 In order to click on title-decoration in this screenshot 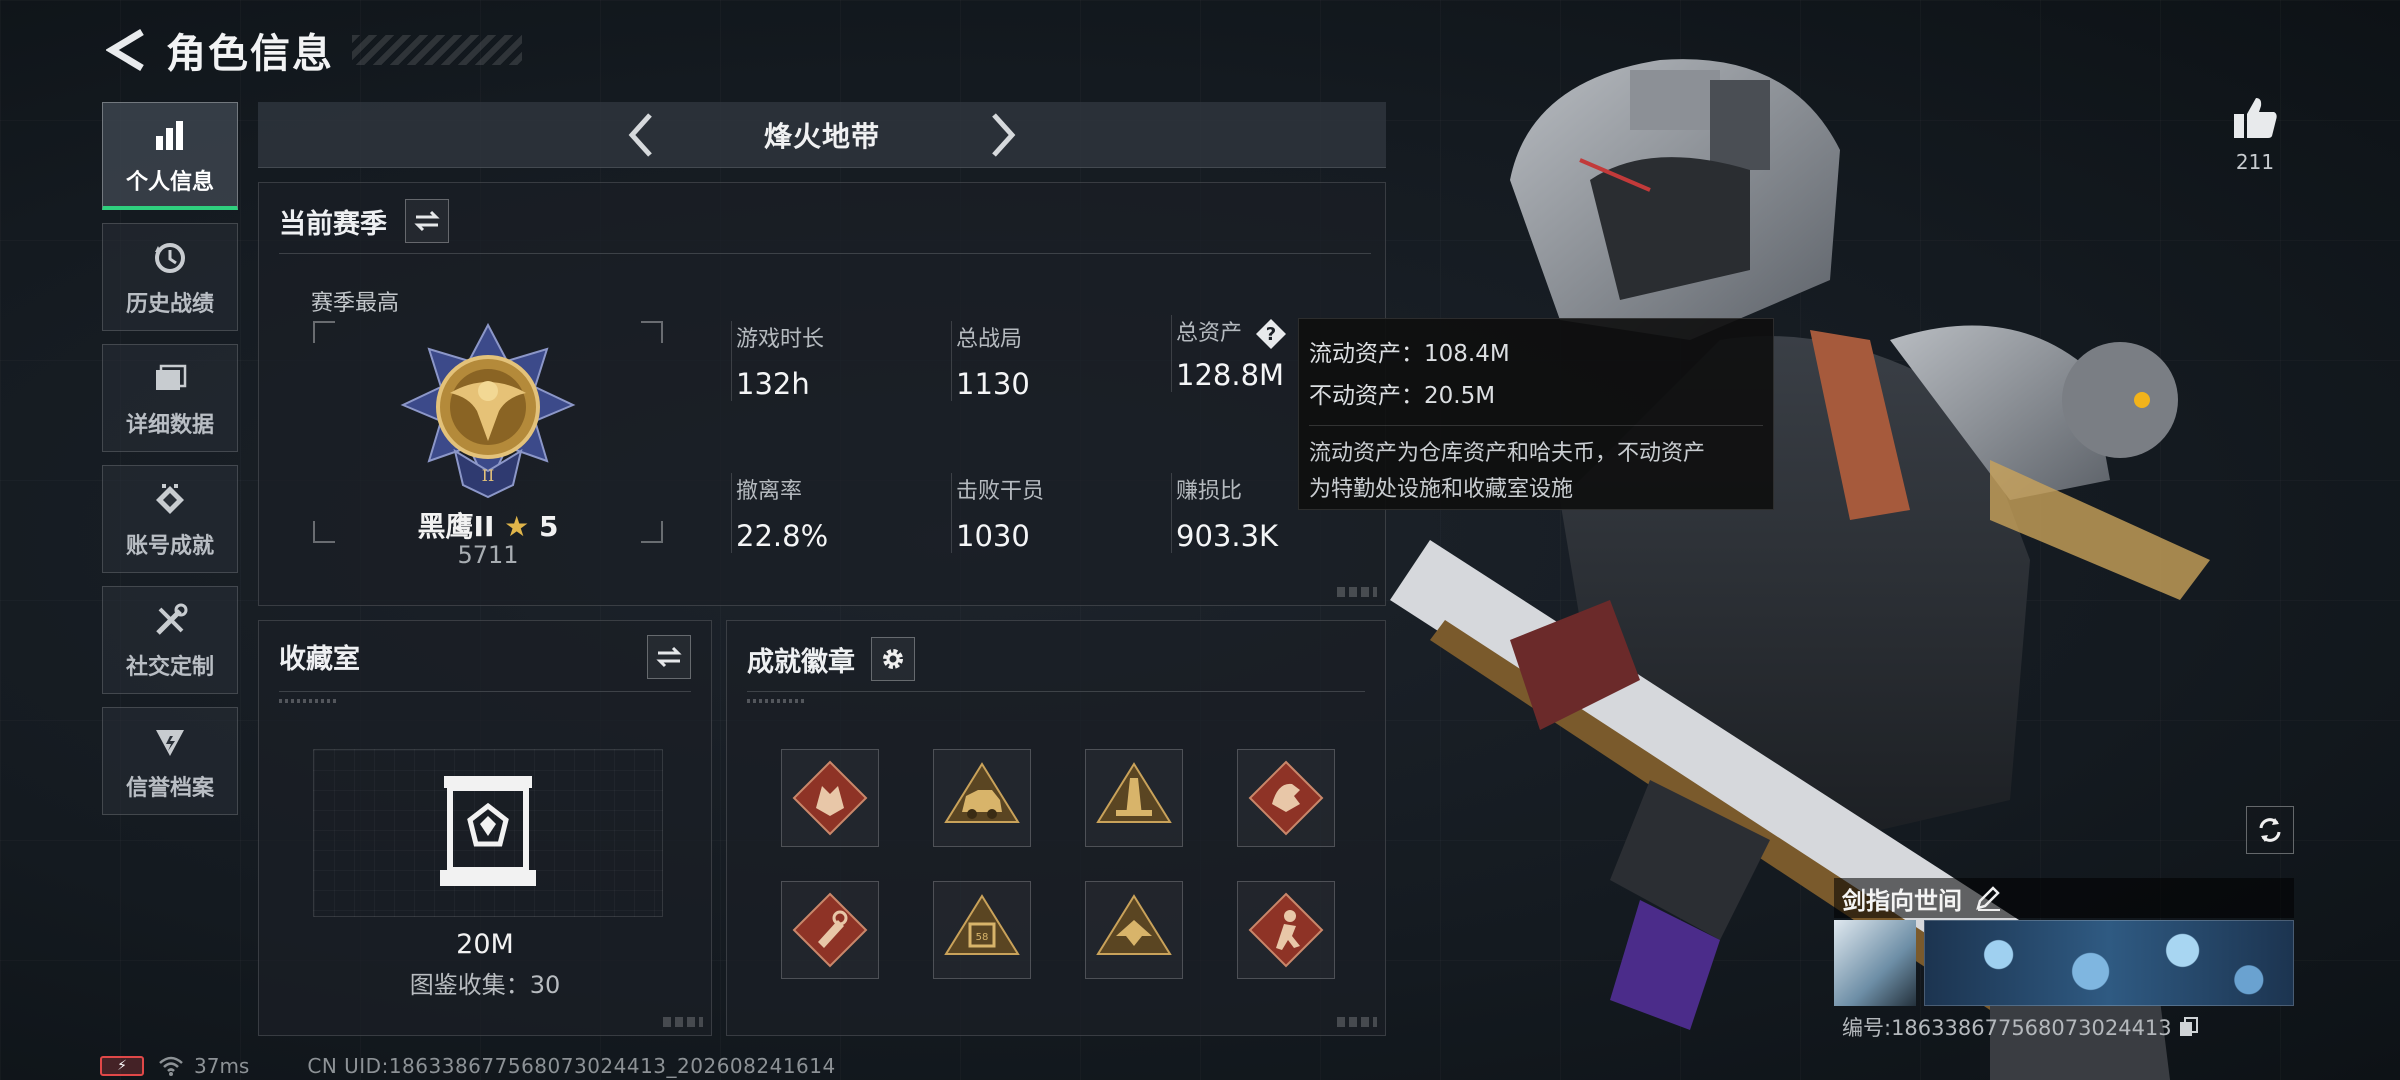, I will do `click(437, 50)`.